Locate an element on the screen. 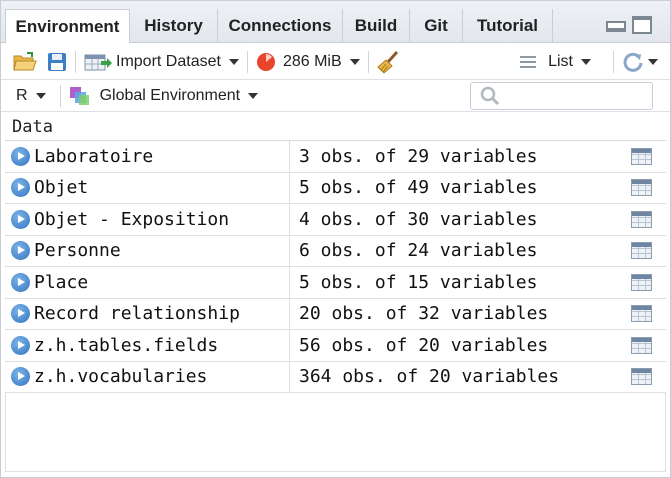  object-summary: 4 obs. of 30 variables is located at coordinates (418, 219).